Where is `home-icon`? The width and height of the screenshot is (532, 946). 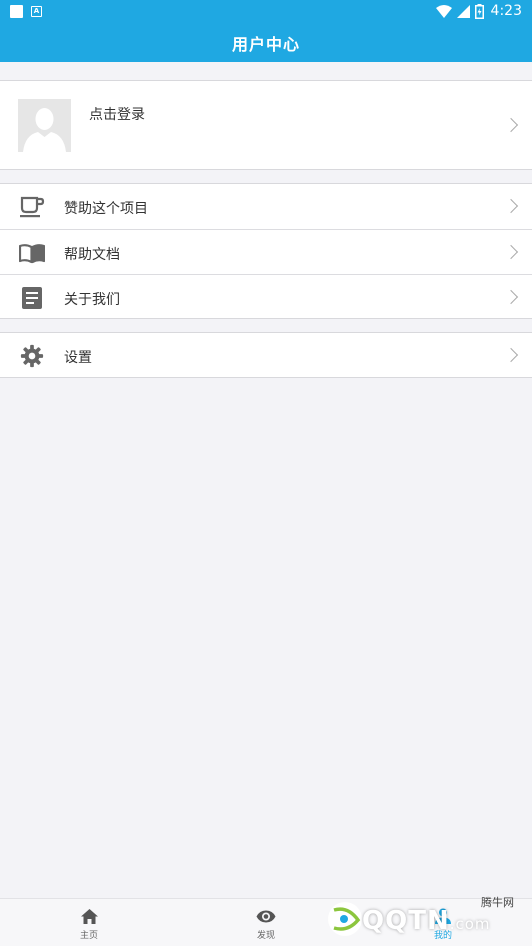
home-icon is located at coordinates (89, 916).